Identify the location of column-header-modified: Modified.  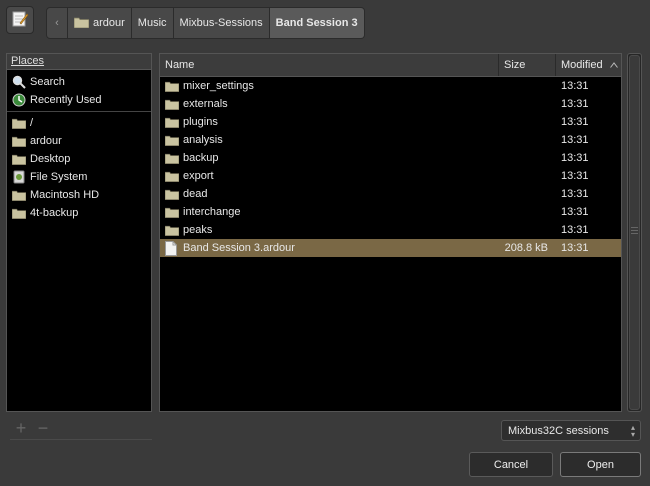
(588, 65).